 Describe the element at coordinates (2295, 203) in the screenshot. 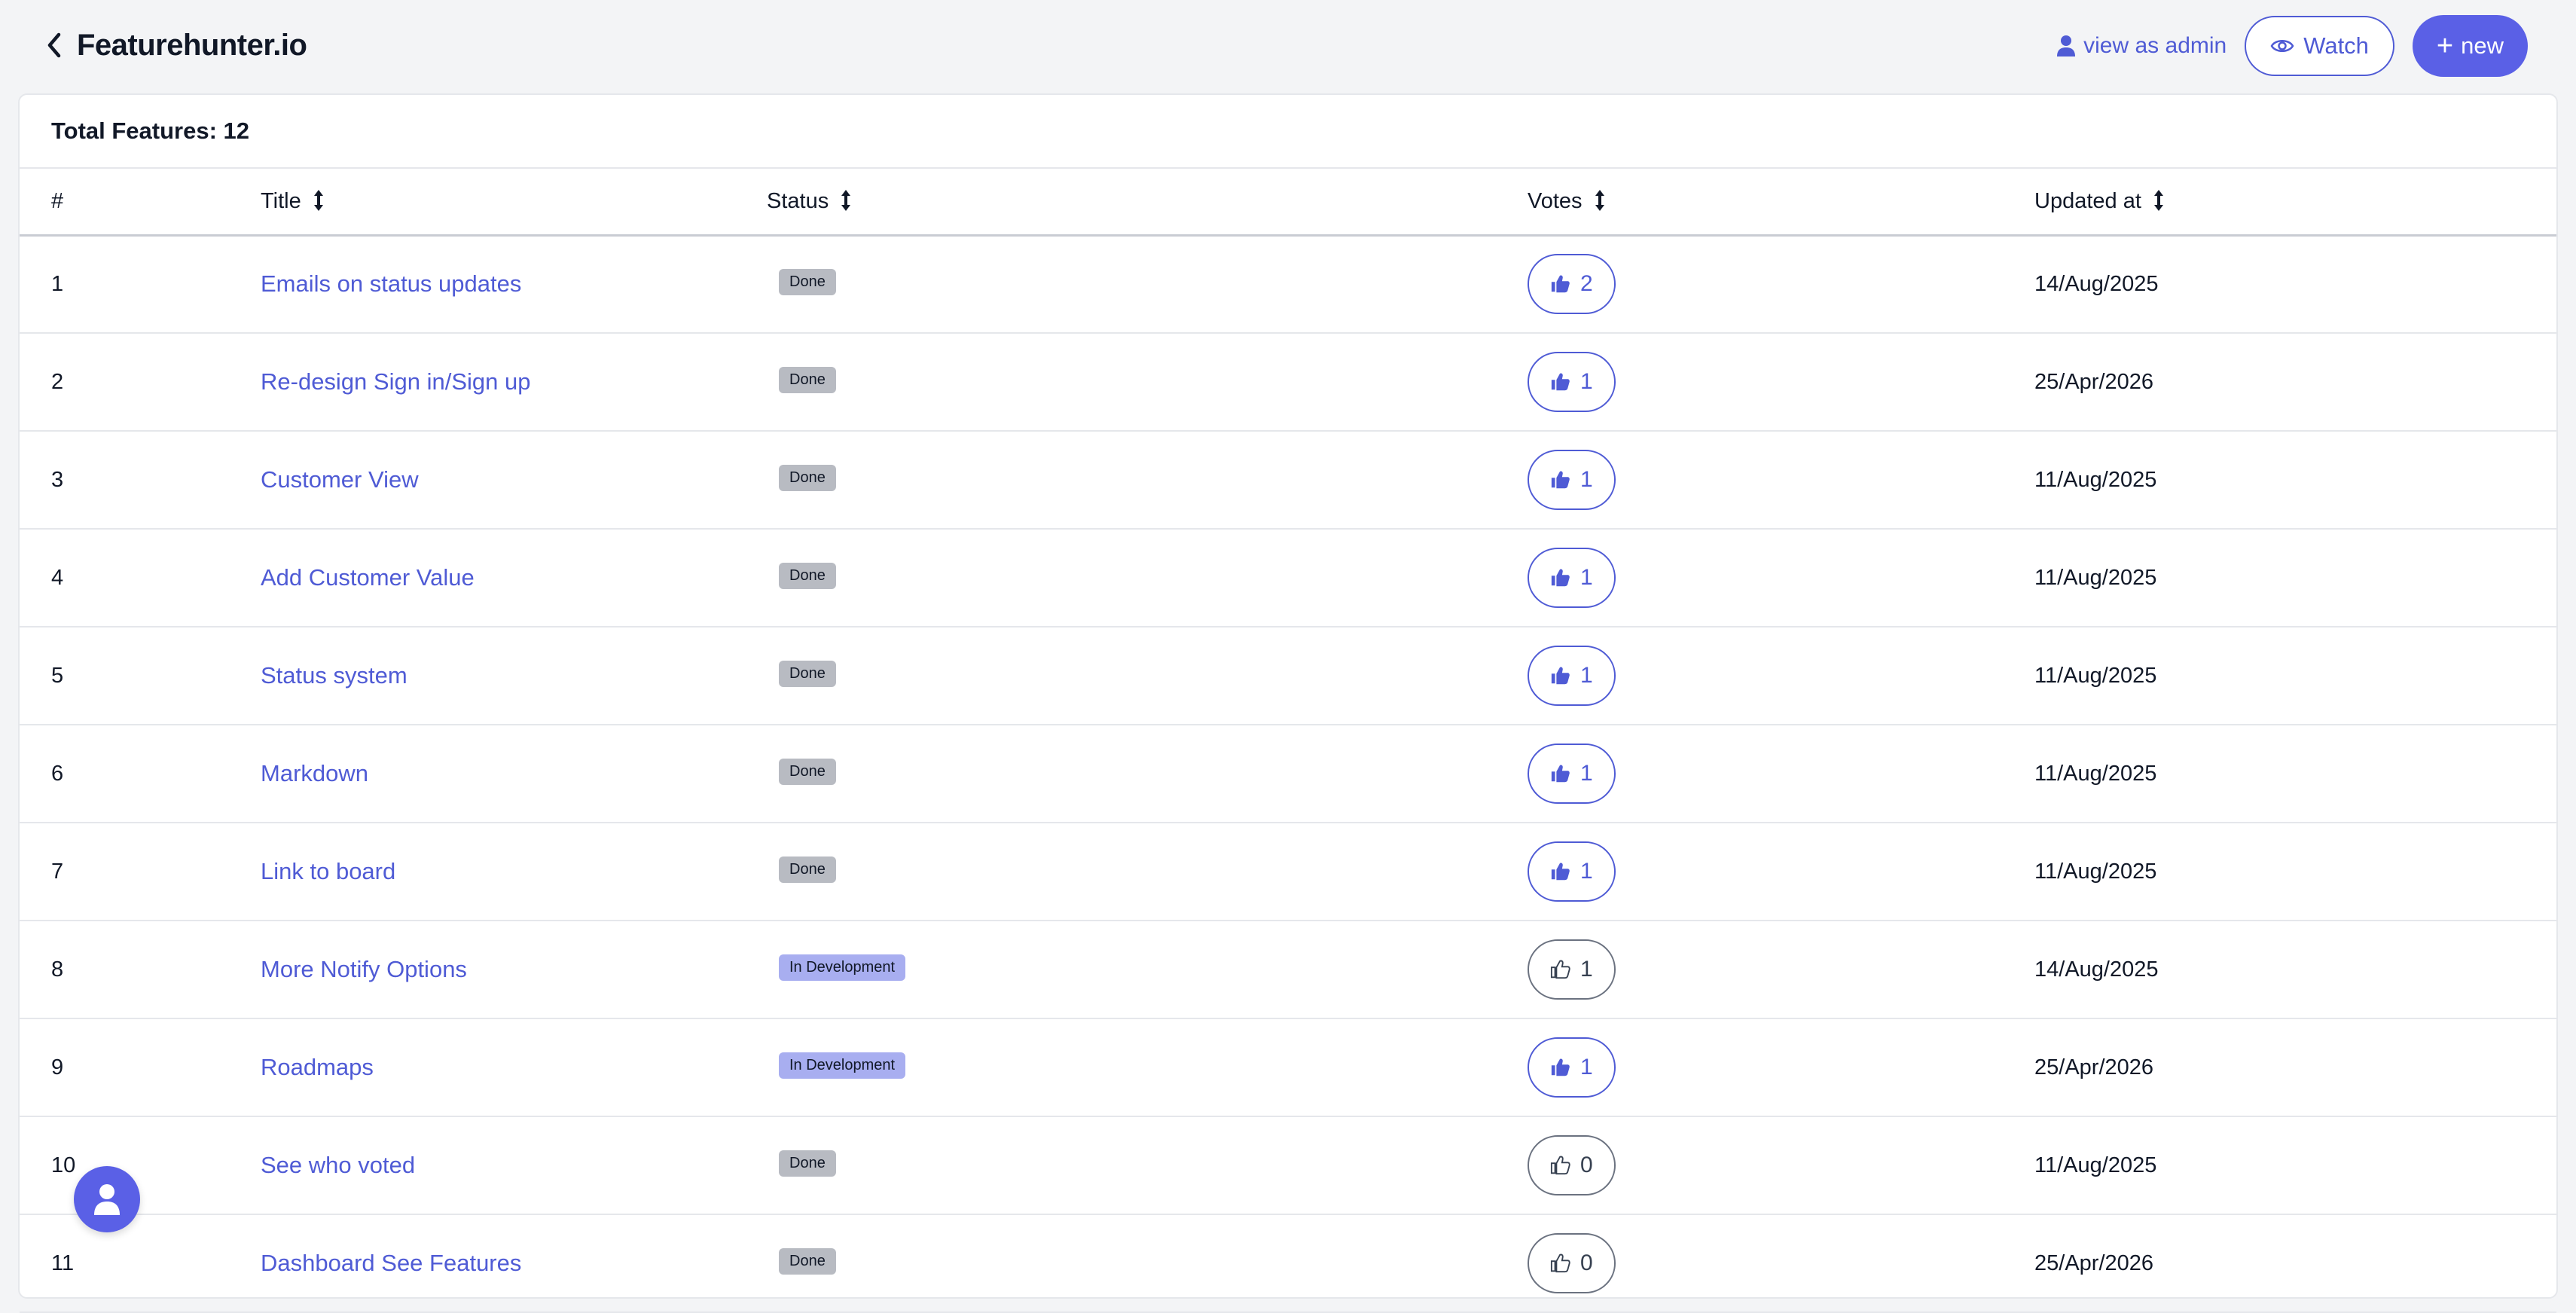

I see `column-header-updated: Updated at` at that location.